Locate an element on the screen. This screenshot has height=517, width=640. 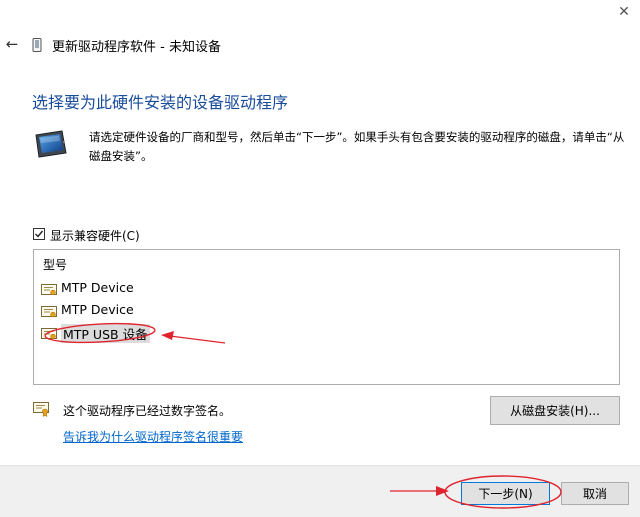
close-button: ✕ is located at coordinates (624, 12).